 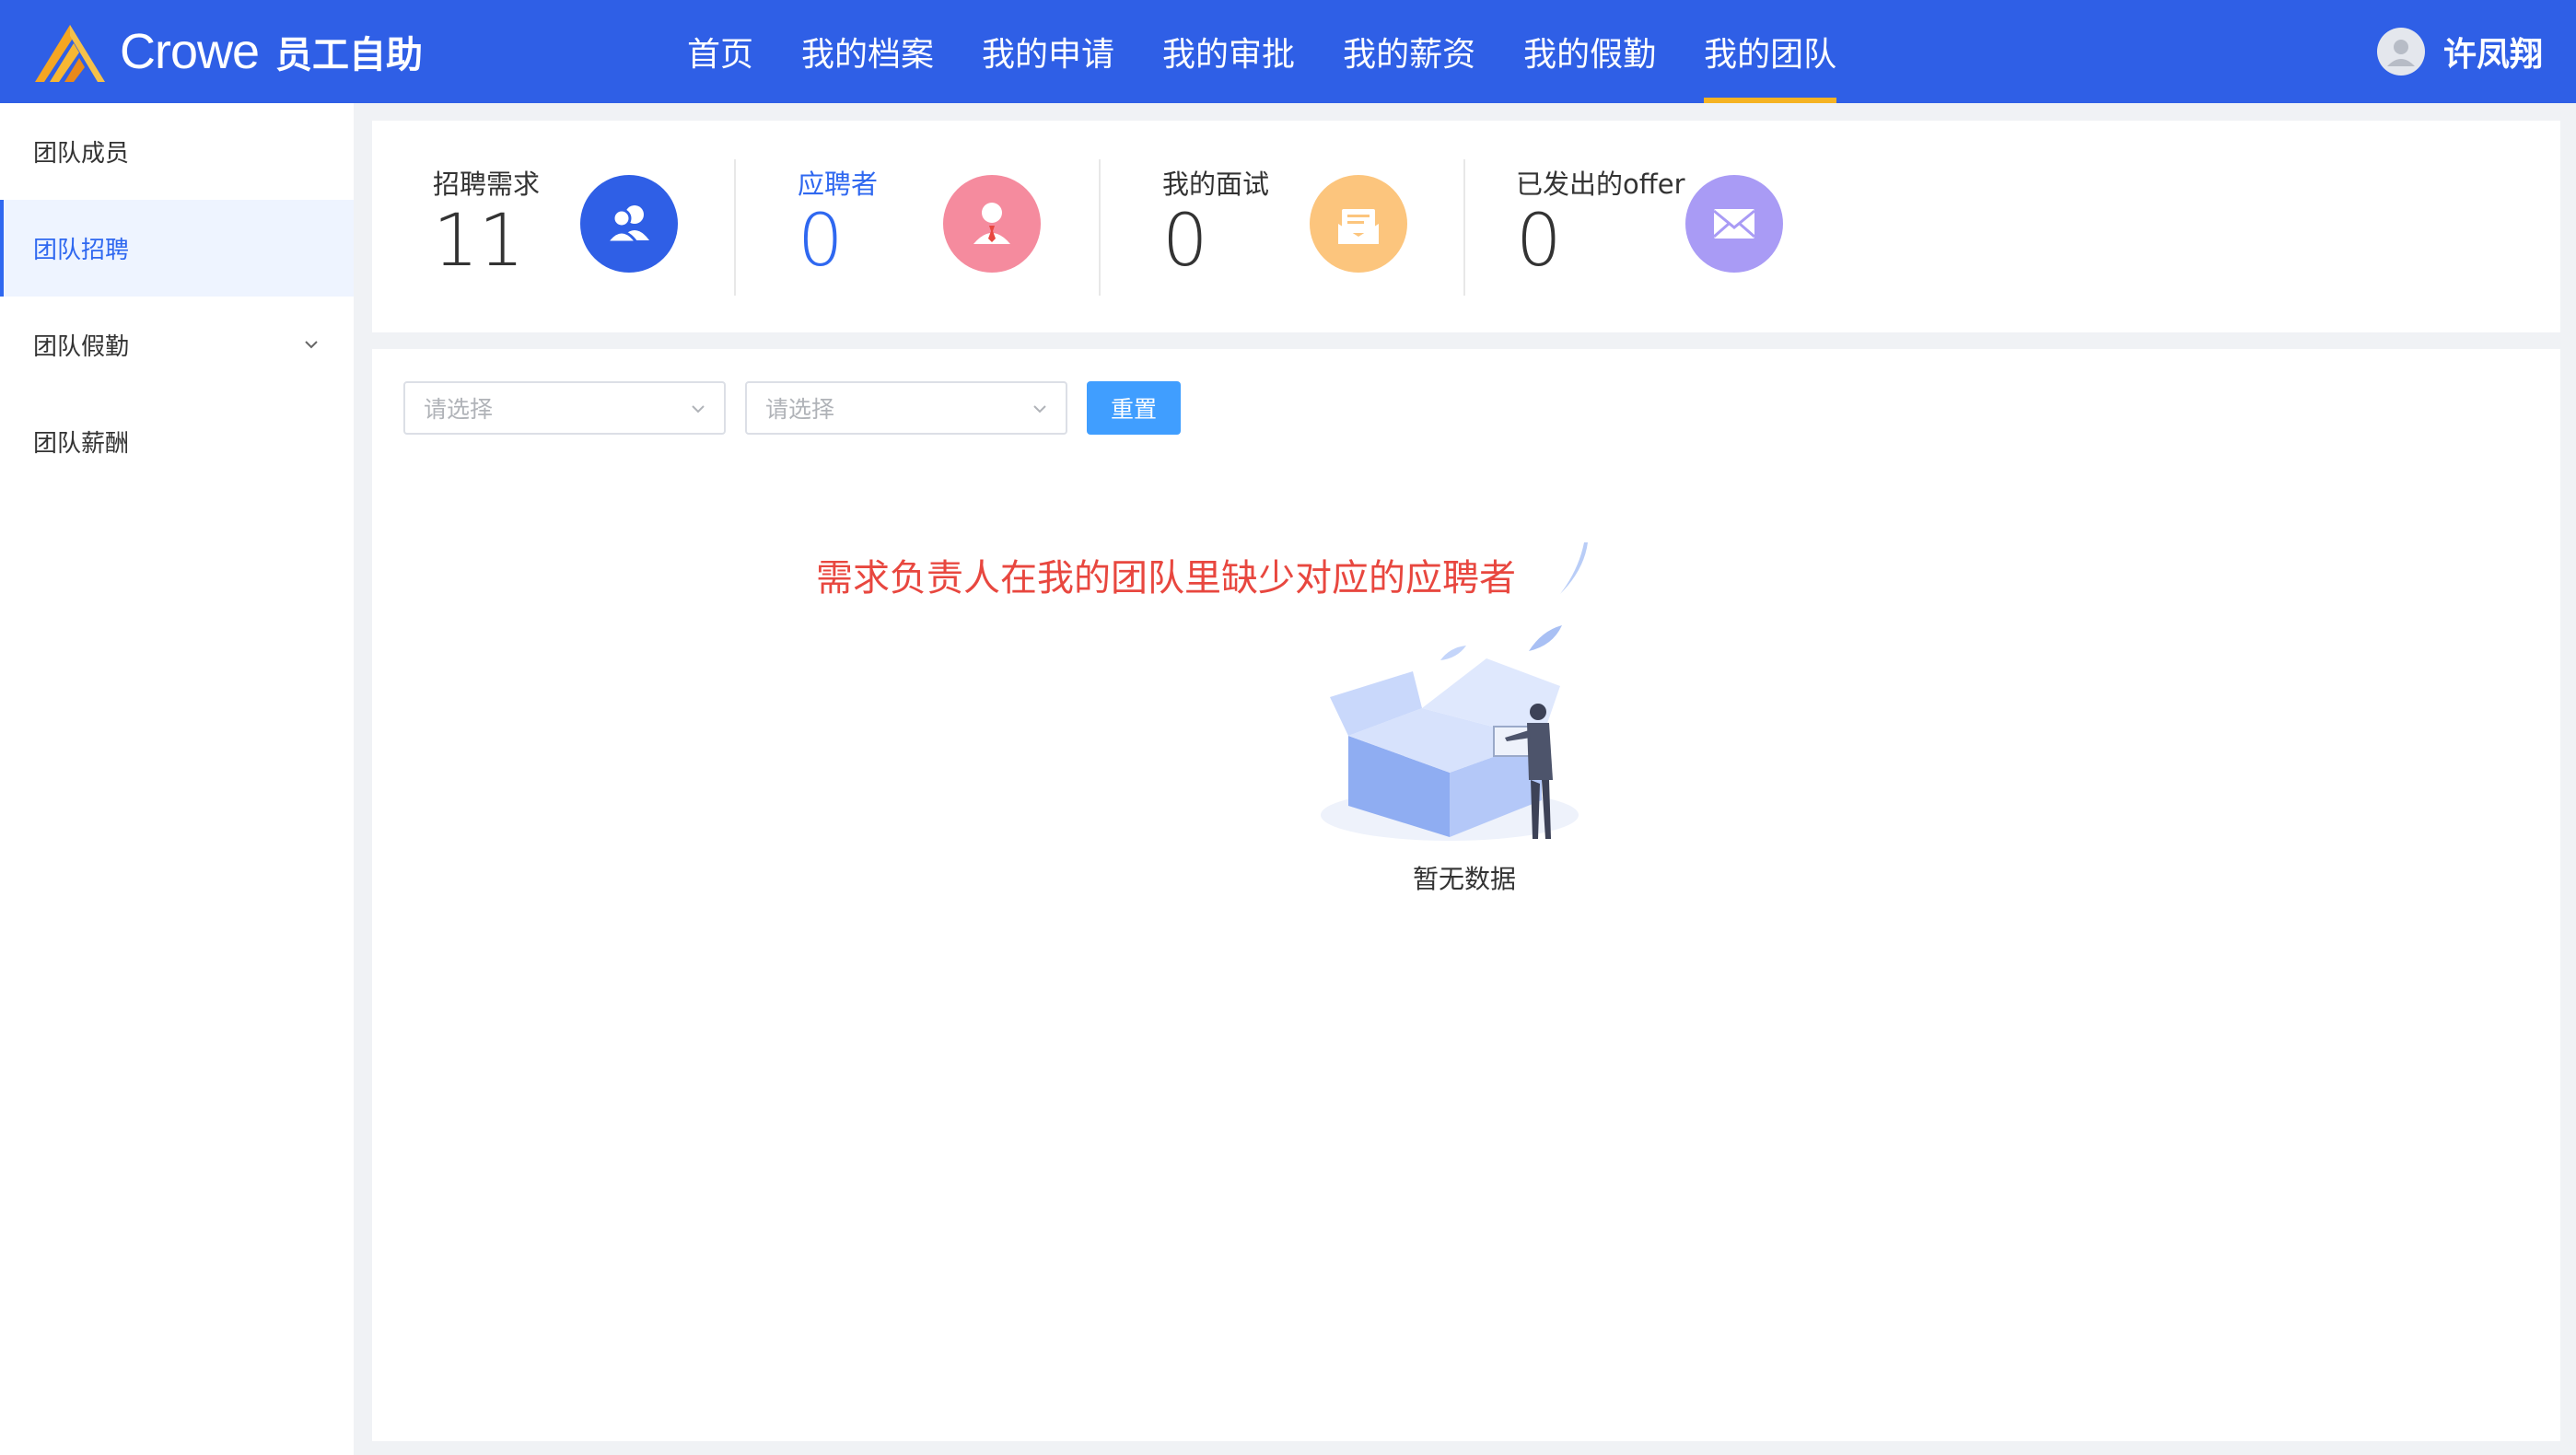 What do you see at coordinates (1358, 224) in the screenshot?
I see `envelope-open-icon` at bounding box center [1358, 224].